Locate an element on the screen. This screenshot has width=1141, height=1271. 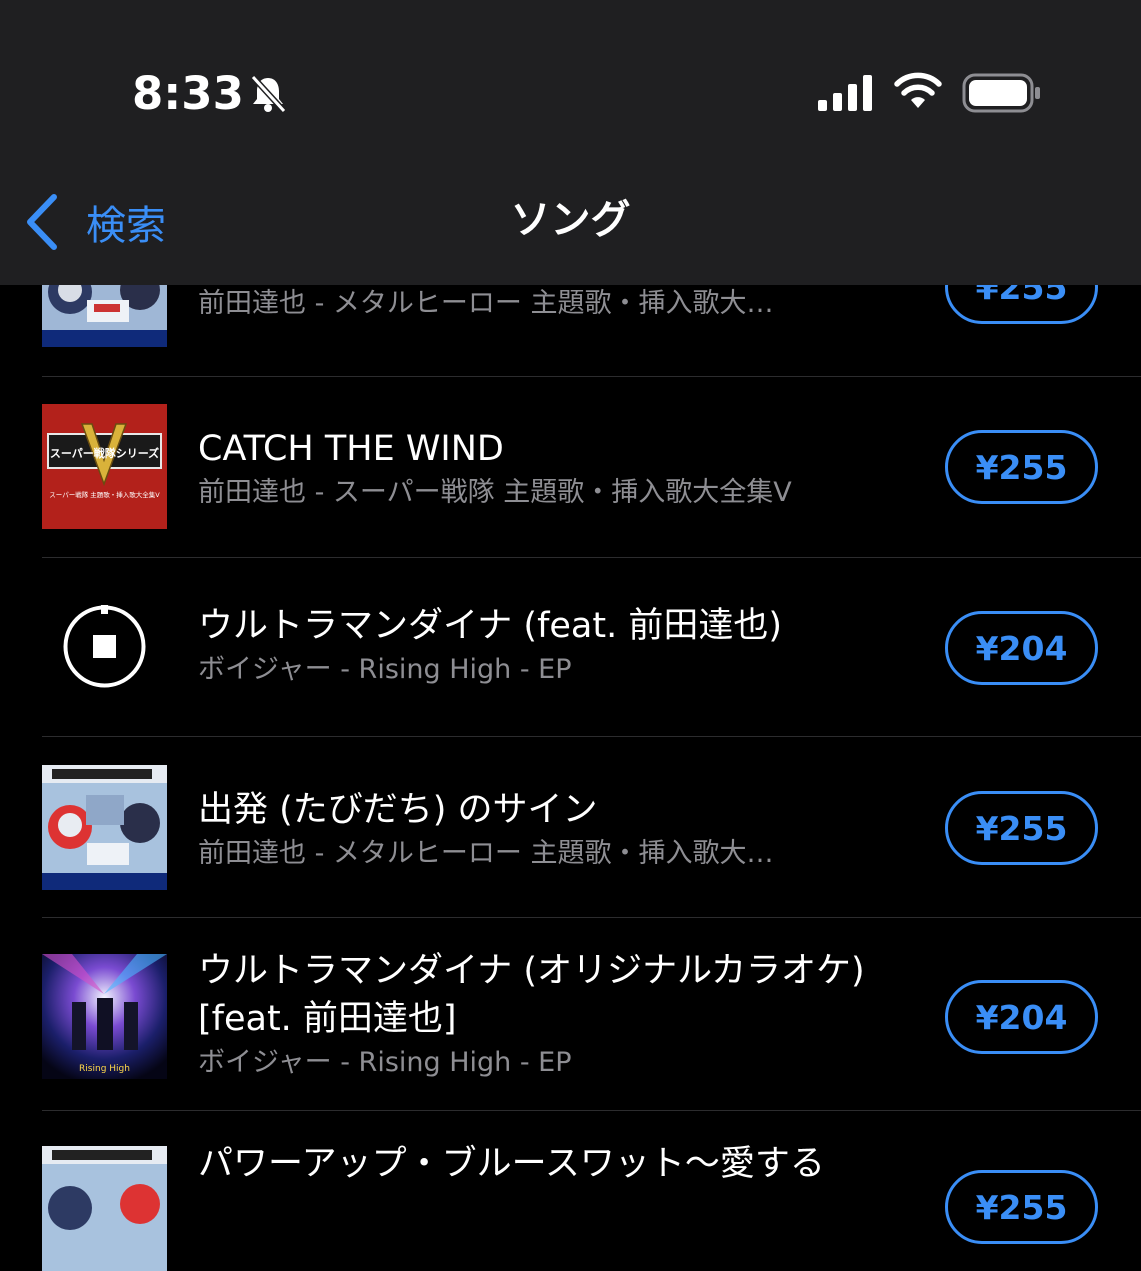
song-title: 出発 (たびだち) のサイン is located at coordinates (398, 810).